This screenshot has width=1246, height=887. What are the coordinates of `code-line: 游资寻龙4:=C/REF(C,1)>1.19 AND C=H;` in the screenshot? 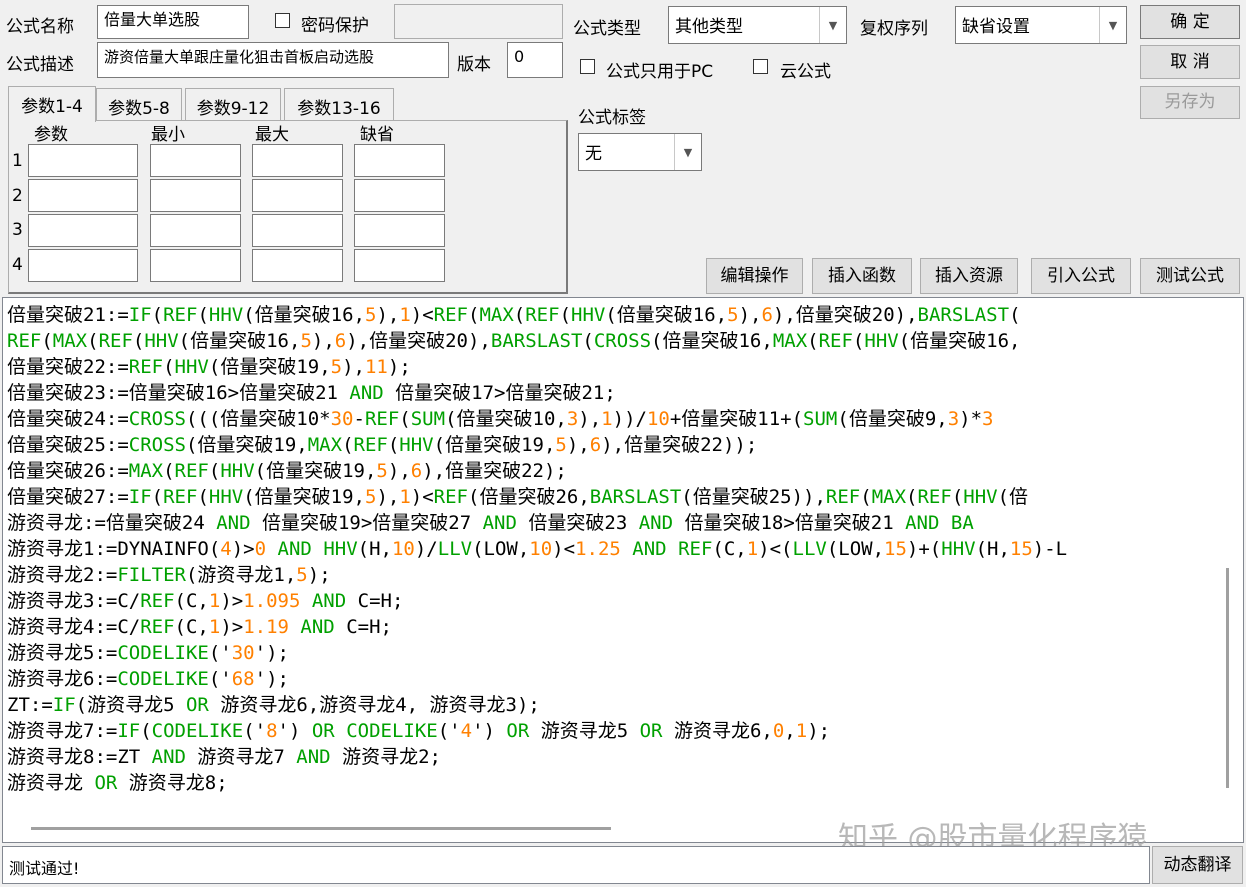 It's located at (537, 627).